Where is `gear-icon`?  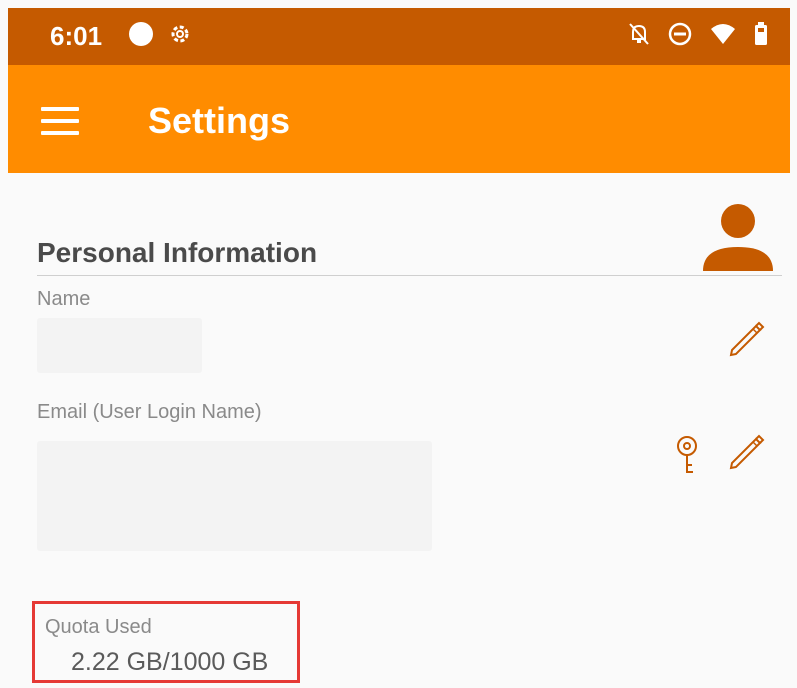
gear-icon is located at coordinates (180, 36).